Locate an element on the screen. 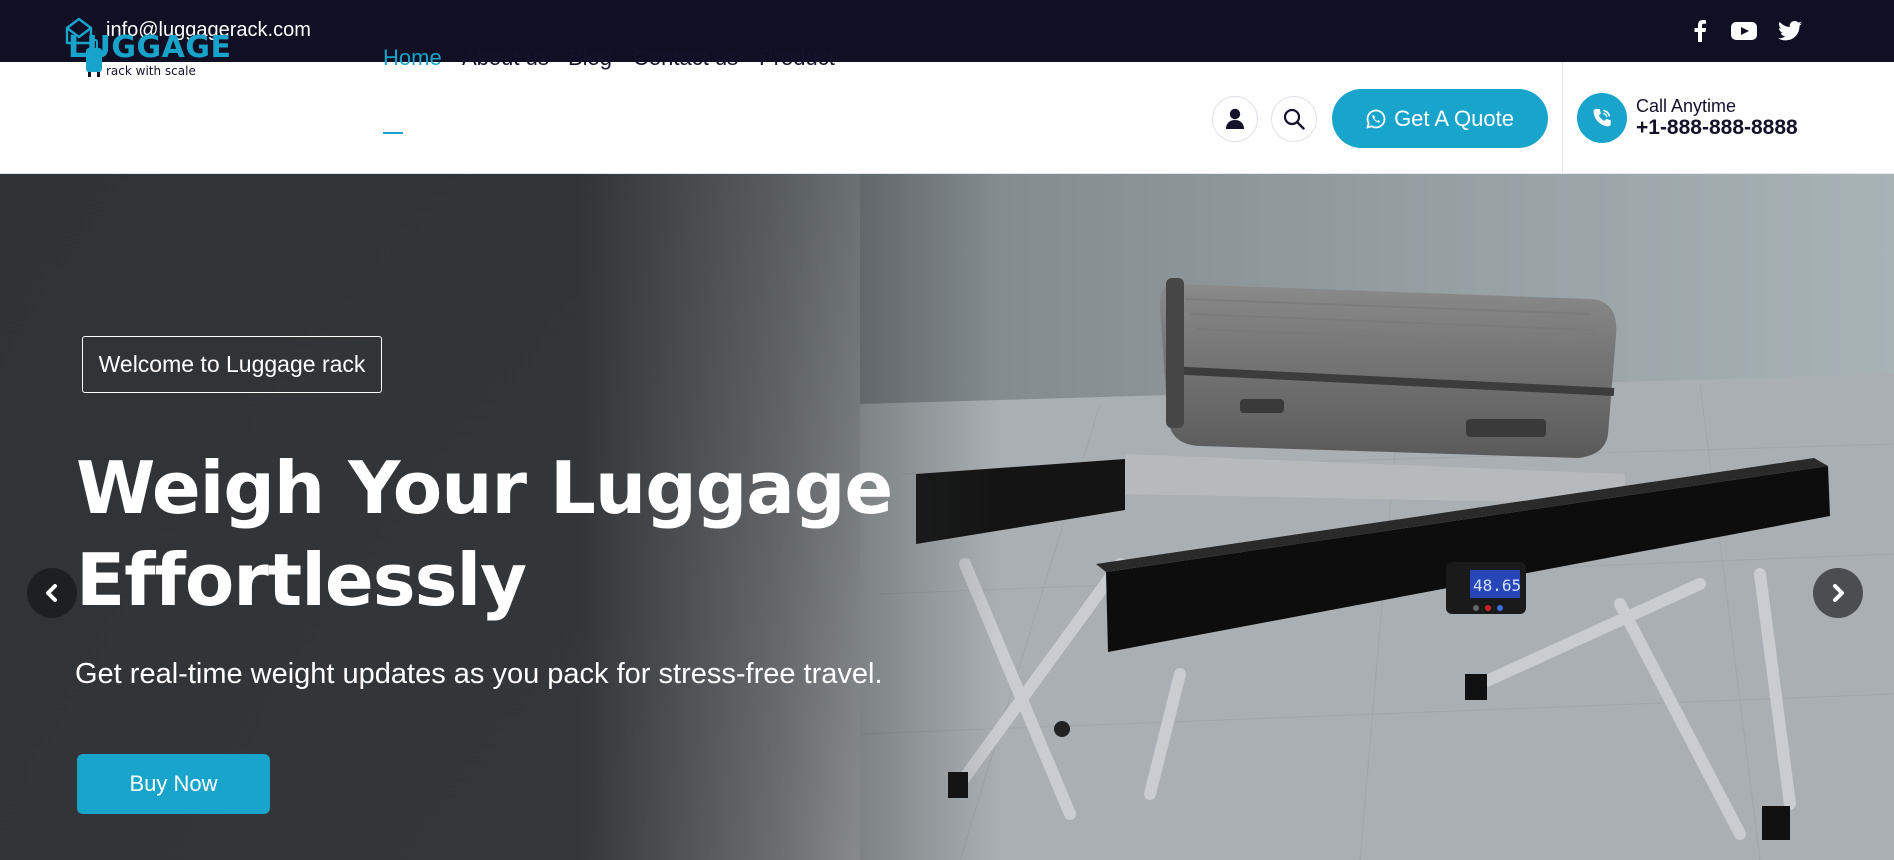 This screenshot has height=860, width=1894. slider-next-button is located at coordinates (1838, 593).